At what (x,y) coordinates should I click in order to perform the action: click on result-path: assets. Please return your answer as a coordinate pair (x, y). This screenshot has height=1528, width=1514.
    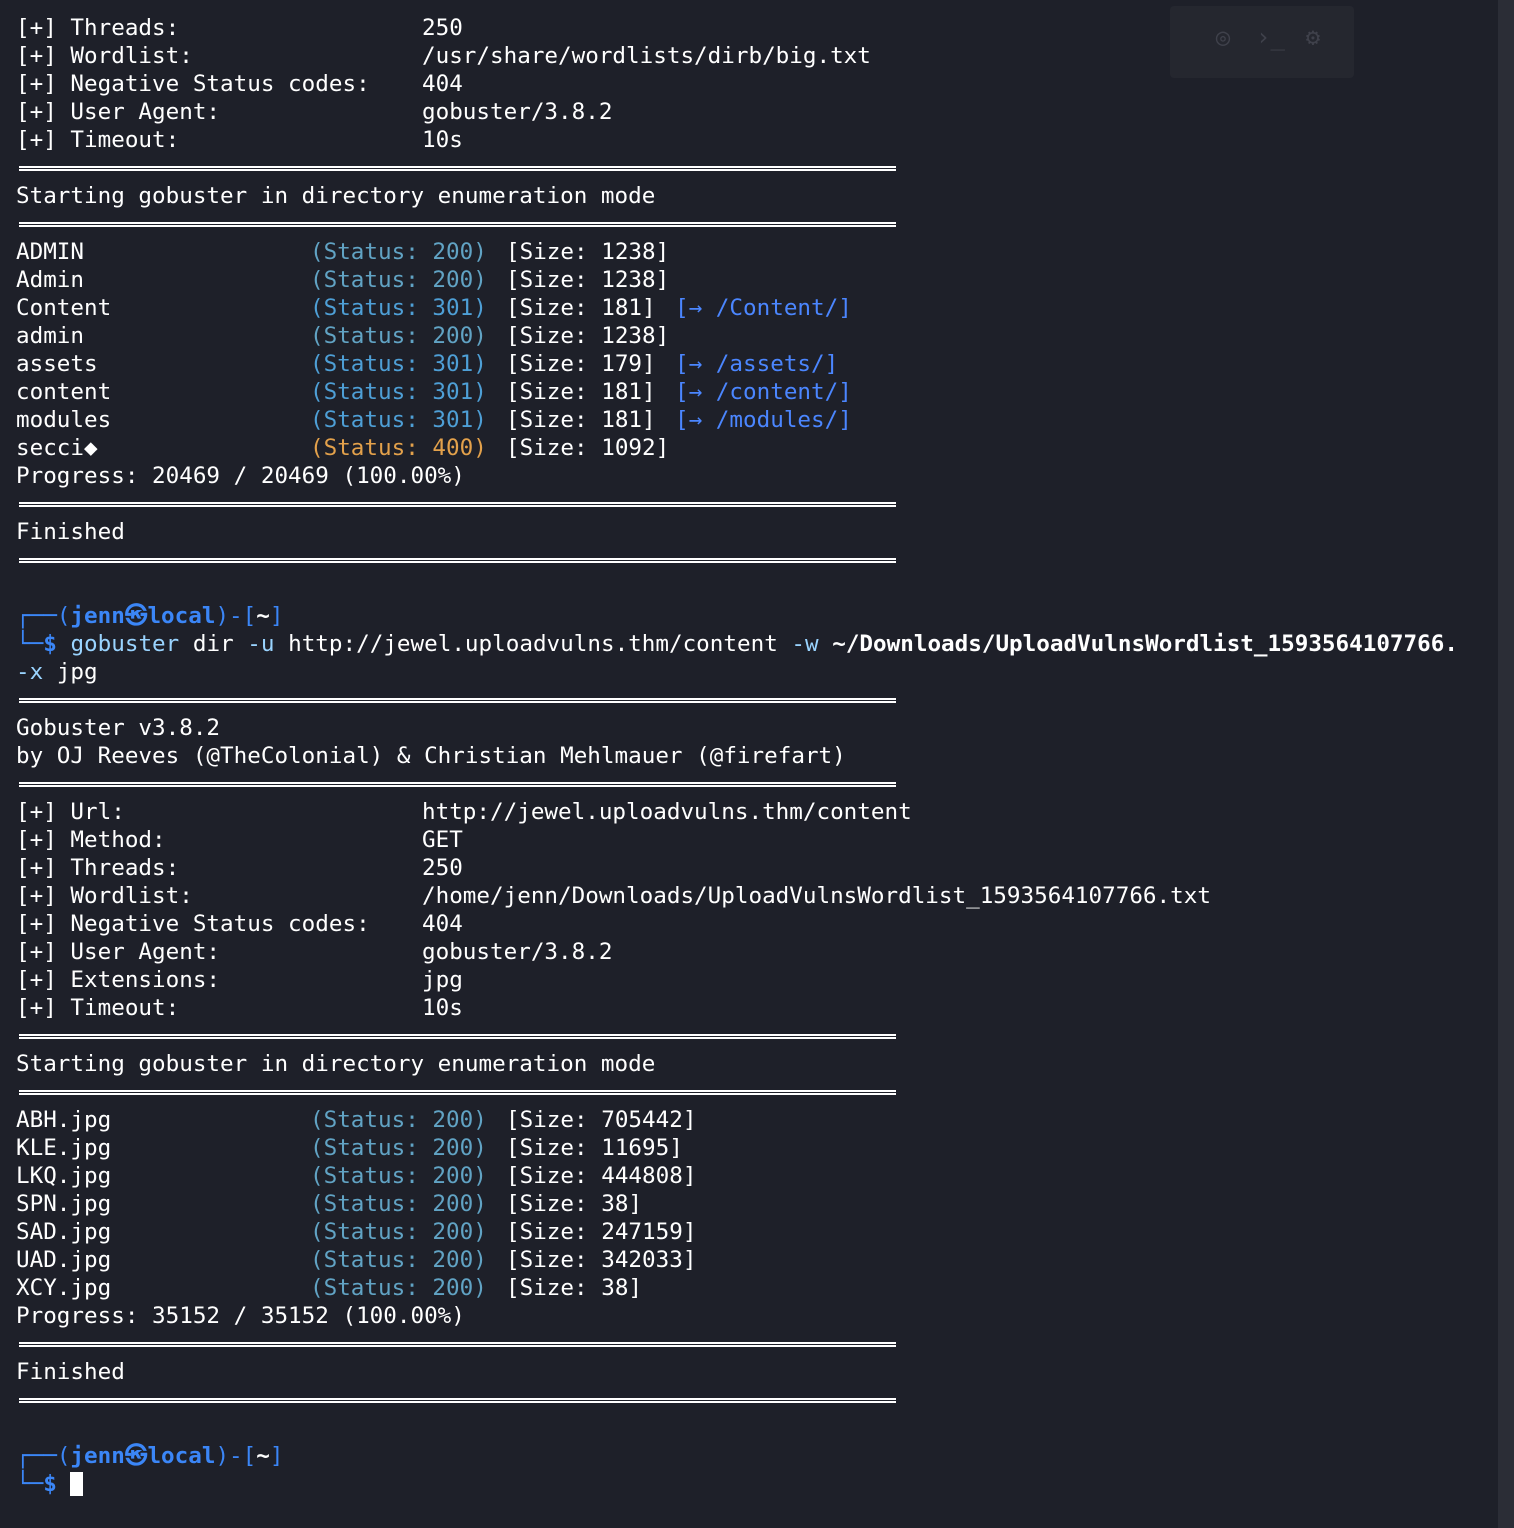
    Looking at the image, I should click on (57, 364).